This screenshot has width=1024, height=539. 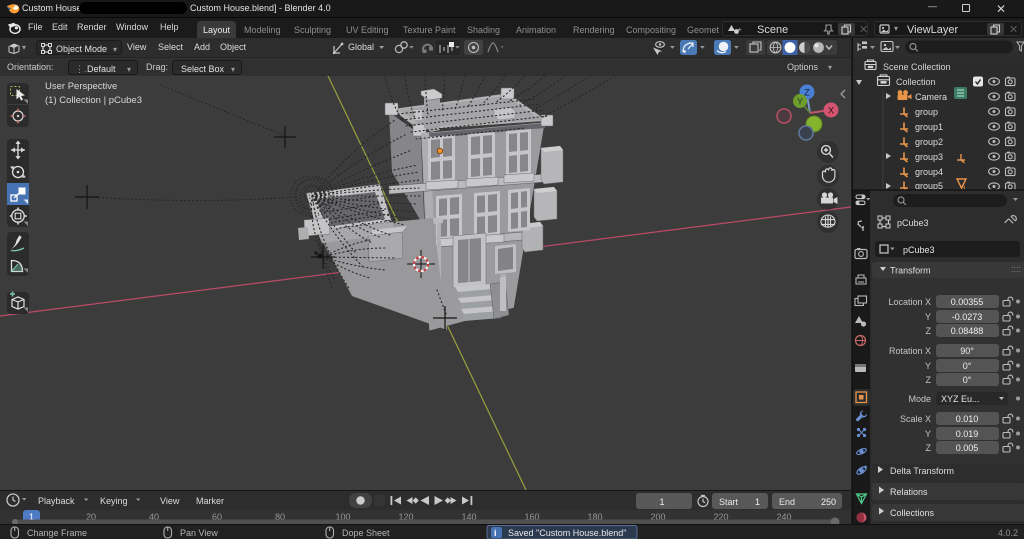 What do you see at coordinates (929, 172) in the screenshot?
I see `svg-text: group4` at bounding box center [929, 172].